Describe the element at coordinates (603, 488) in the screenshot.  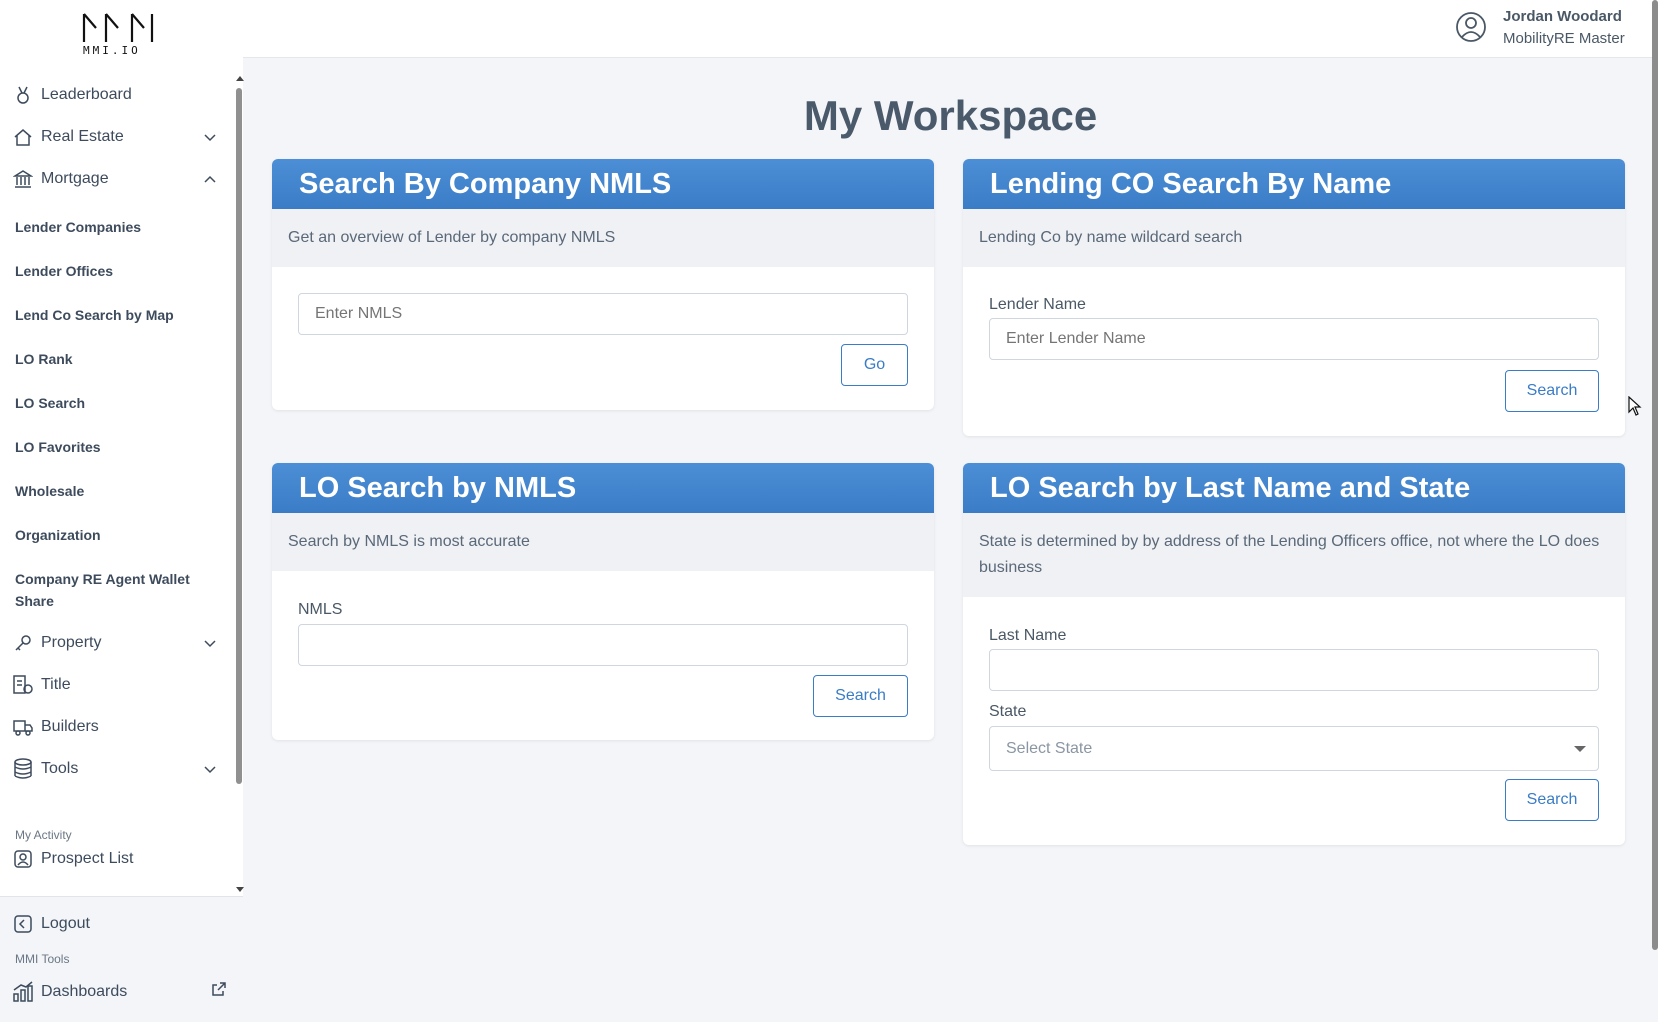
I see `card-title: LO Search by NMLS` at that location.